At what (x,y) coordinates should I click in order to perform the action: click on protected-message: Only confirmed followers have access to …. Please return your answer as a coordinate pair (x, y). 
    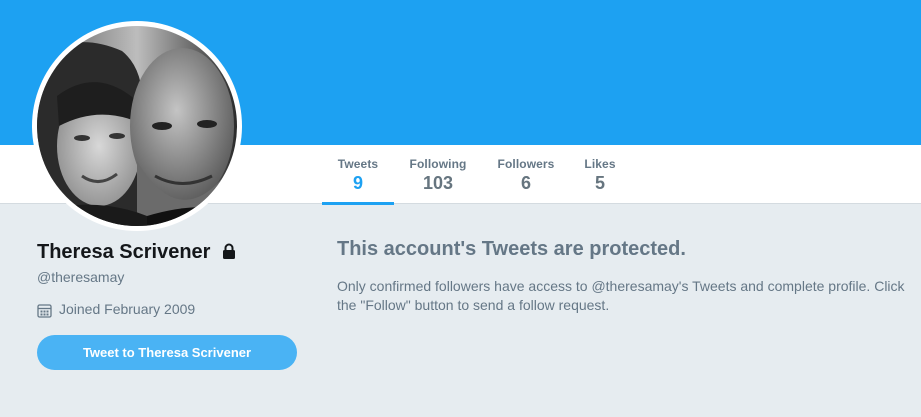
    Looking at the image, I should click on (621, 295).